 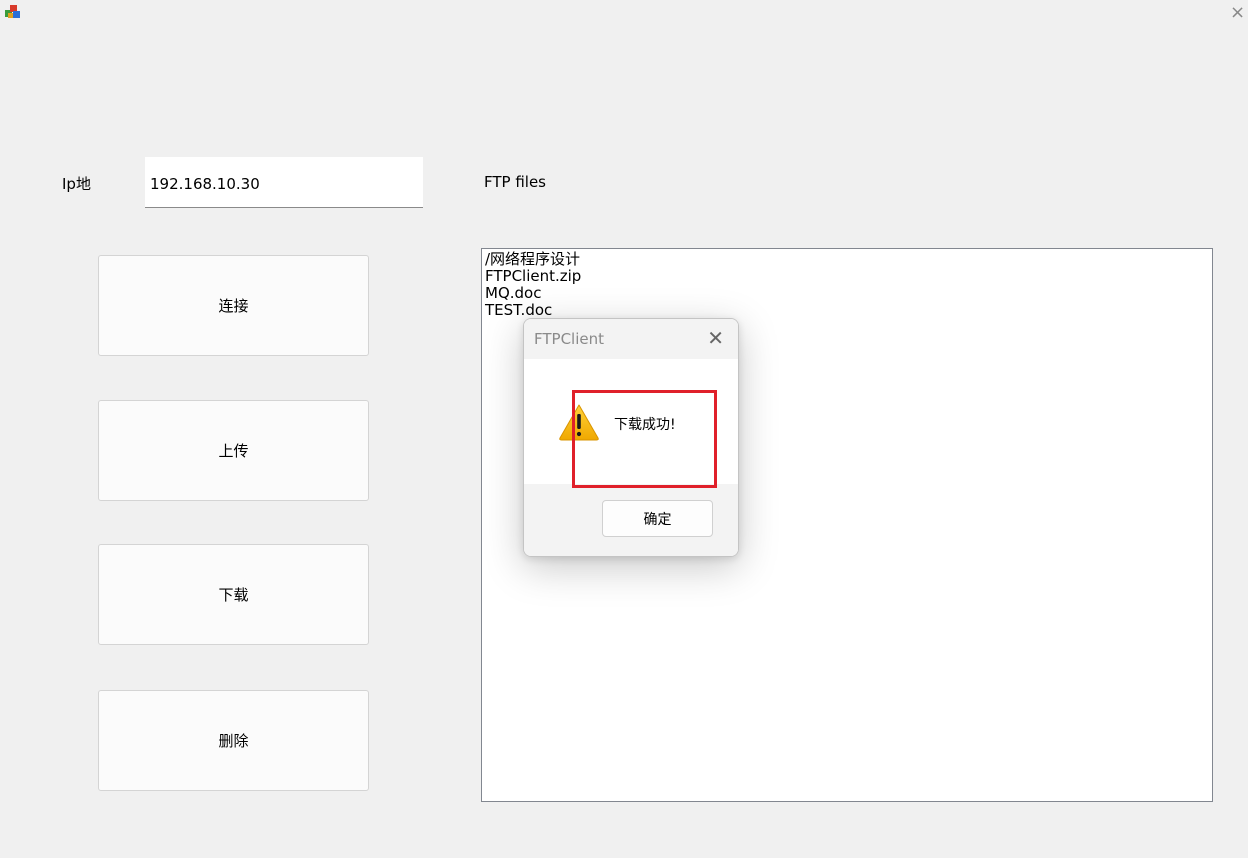 I want to click on dialog-body: 下载成功!, so click(x=631, y=421).